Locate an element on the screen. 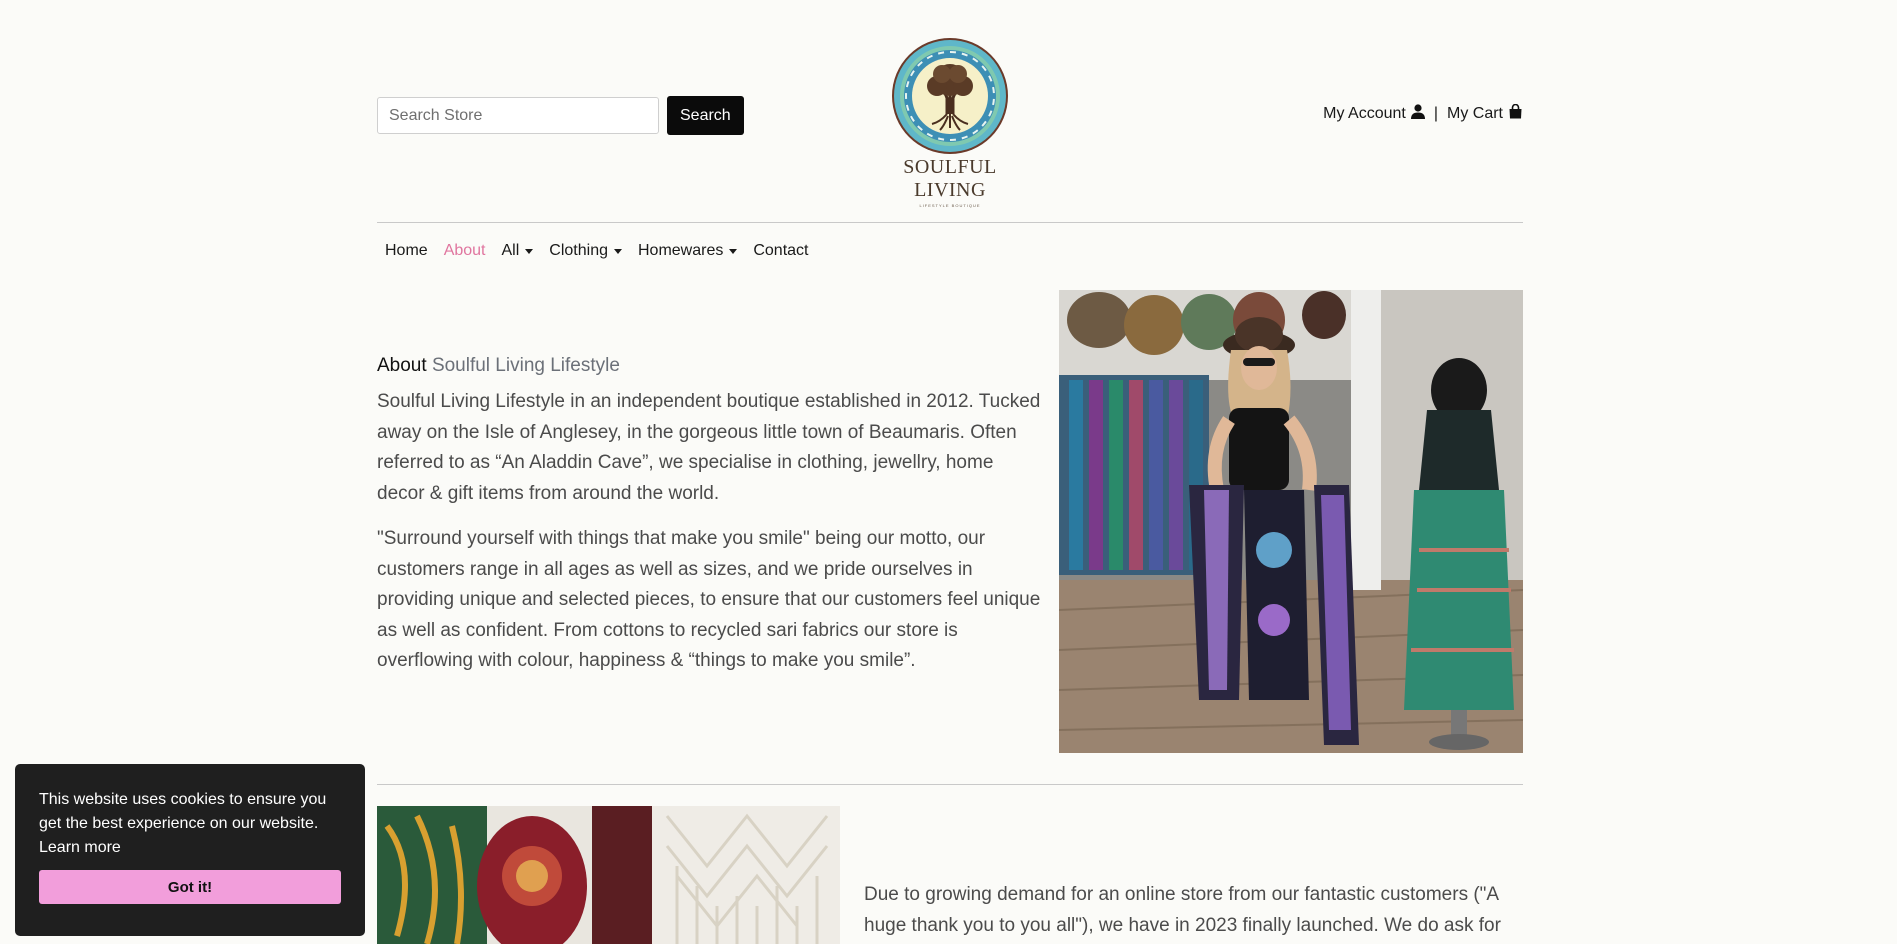 Image resolution: width=1897 pixels, height=944 pixels. my-cart-link: My Cart is located at coordinates (1485, 113).